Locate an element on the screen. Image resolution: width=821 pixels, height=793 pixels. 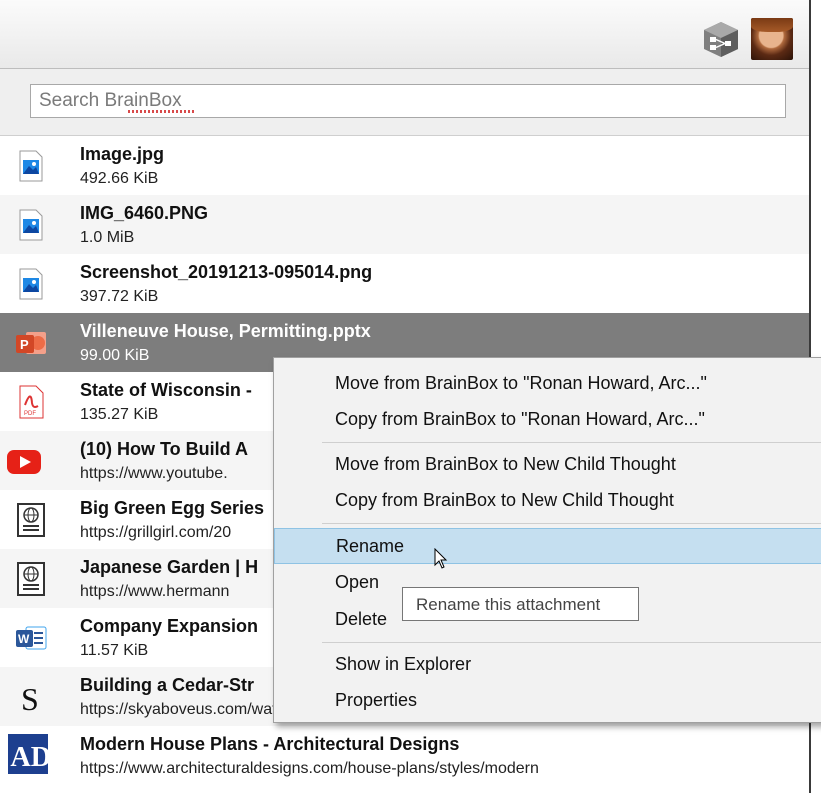
item-name: Company Expansion is located at coordinates (169, 626).